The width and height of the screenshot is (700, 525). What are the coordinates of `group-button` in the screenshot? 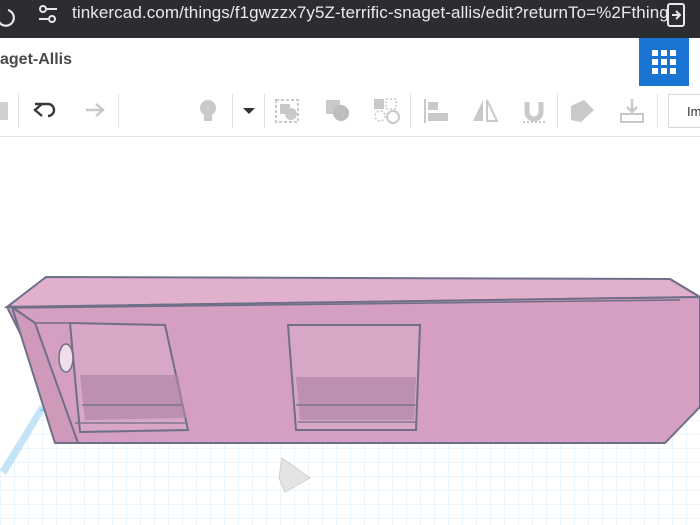 It's located at (288, 111).